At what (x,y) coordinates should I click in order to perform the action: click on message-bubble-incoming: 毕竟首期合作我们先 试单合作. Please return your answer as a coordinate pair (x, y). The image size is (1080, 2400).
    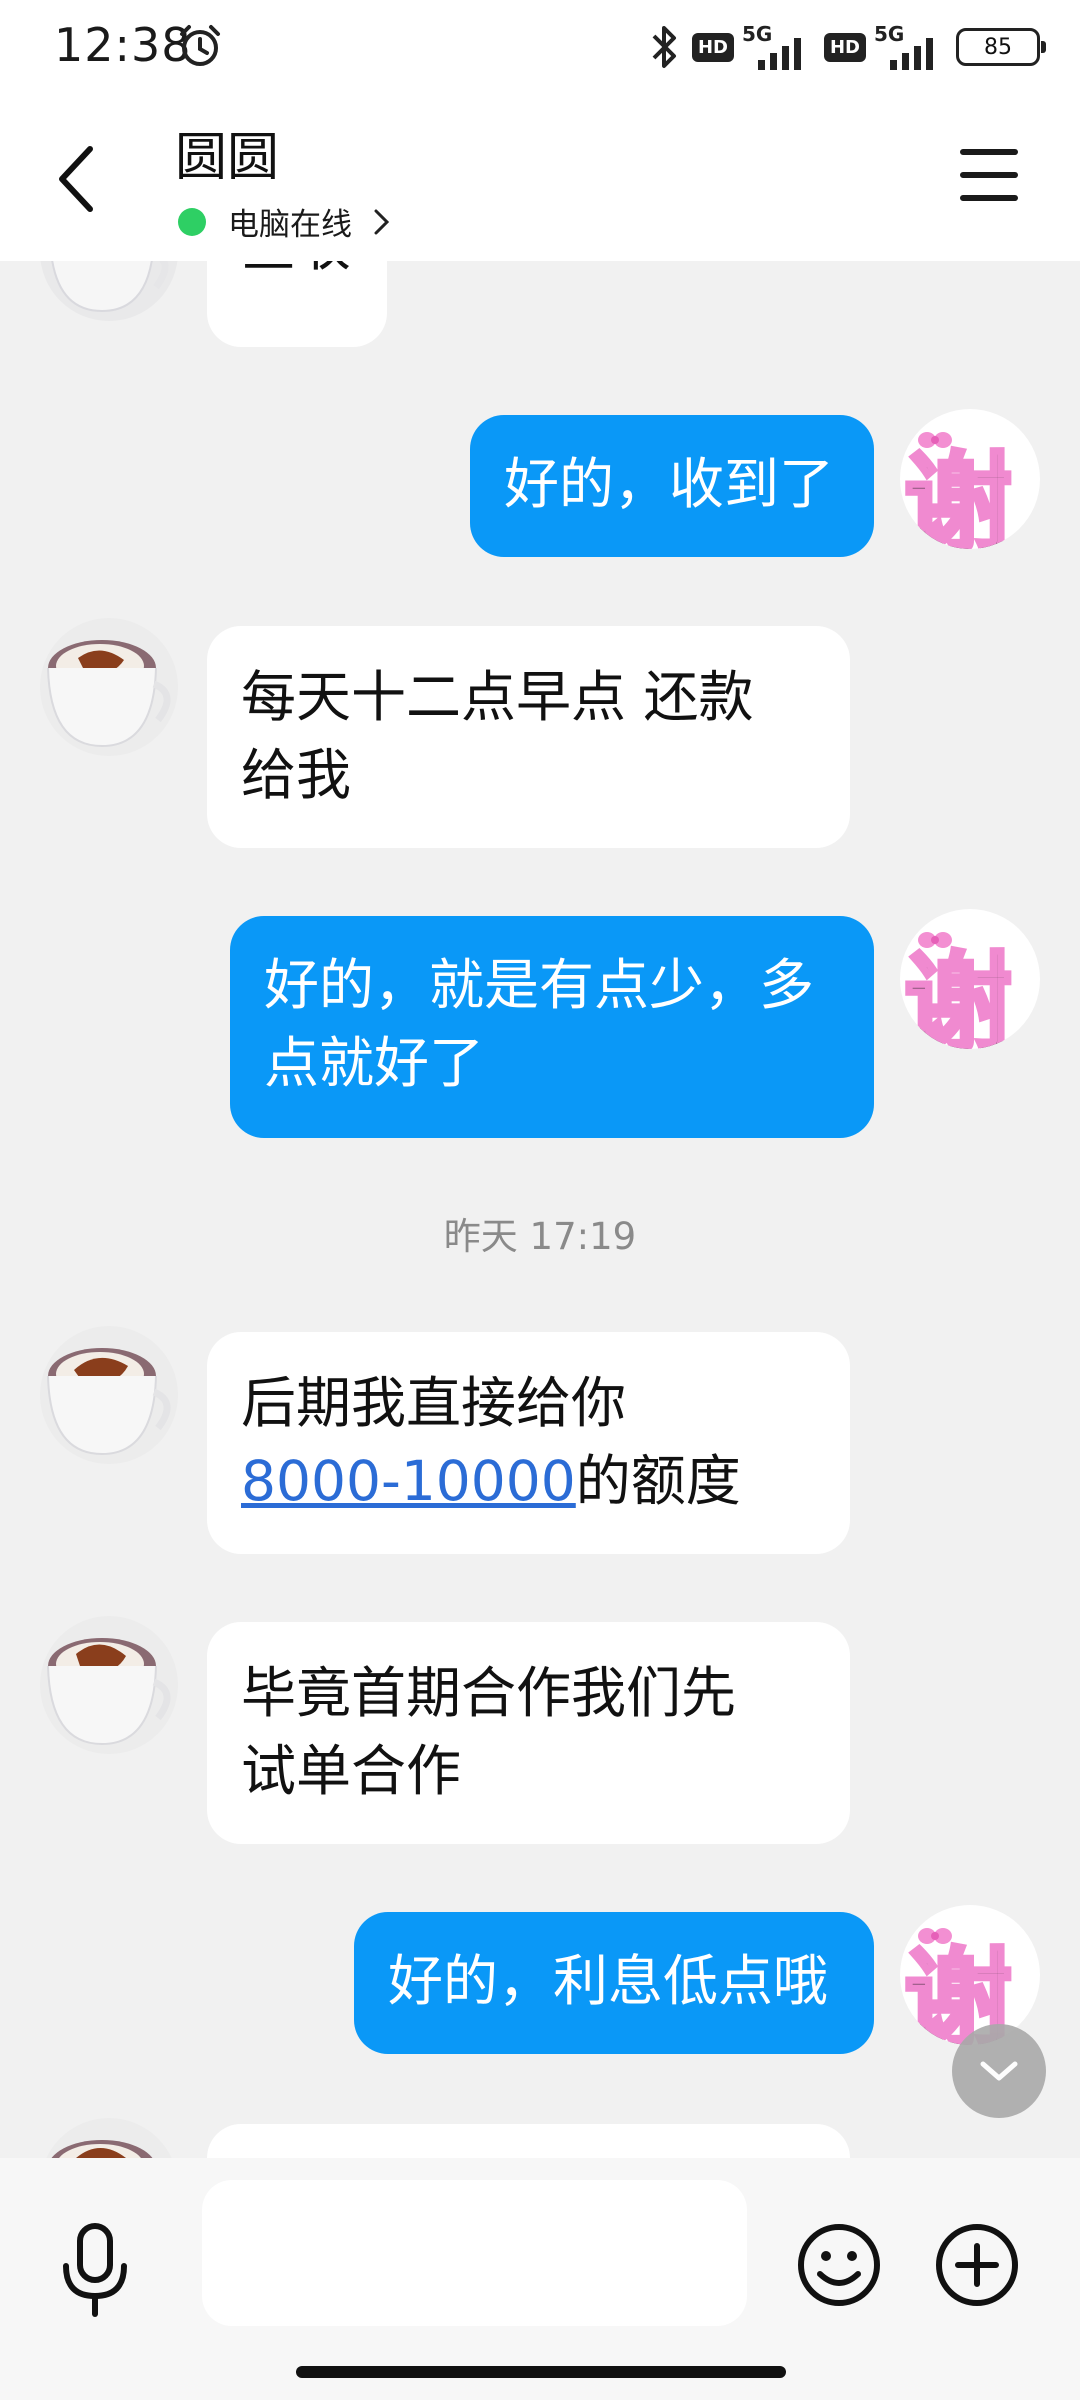
    Looking at the image, I should click on (528, 1733).